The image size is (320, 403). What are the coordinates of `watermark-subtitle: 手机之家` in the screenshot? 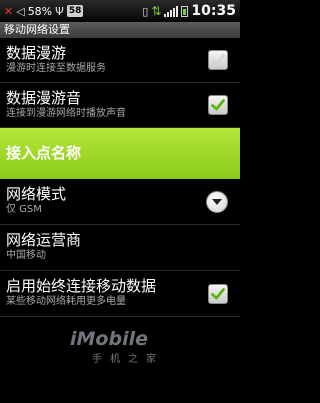 It's located at (128, 359).